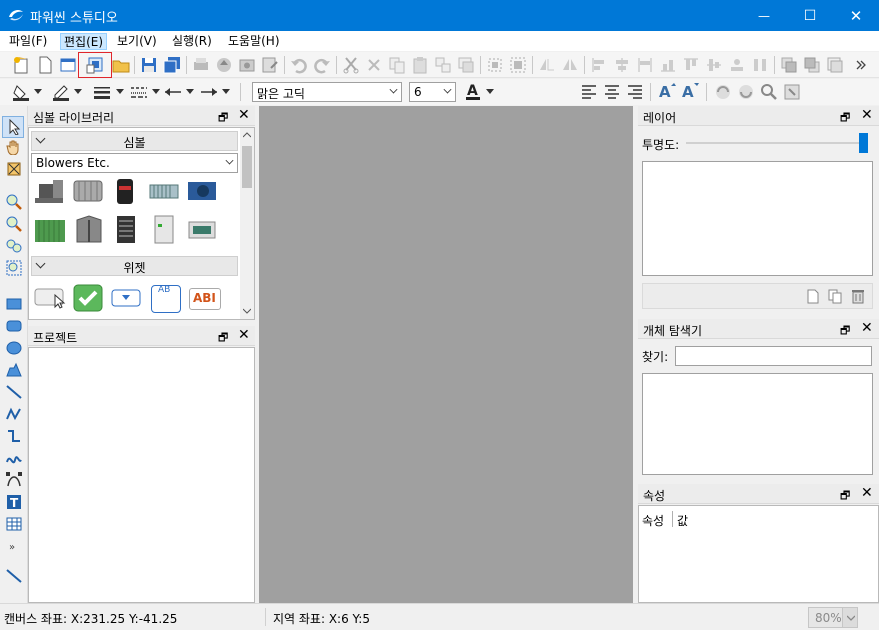 The height and width of the screenshot is (630, 879). Describe the element at coordinates (667, 91) in the screenshot. I see `font-grow-icon: A` at that location.